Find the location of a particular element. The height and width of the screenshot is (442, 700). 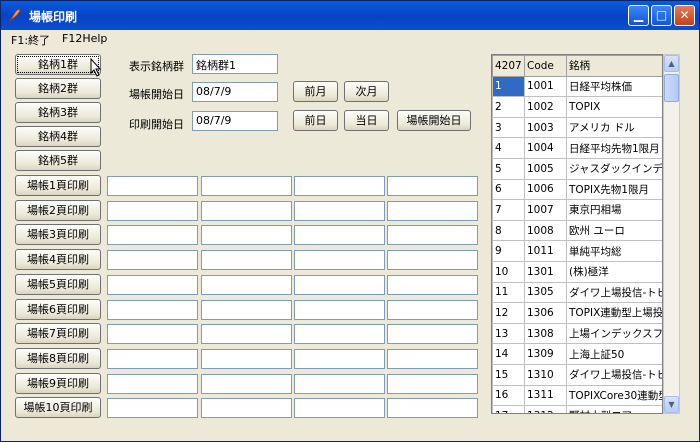

display-group-field: 銘柄群1 is located at coordinates (235, 64).